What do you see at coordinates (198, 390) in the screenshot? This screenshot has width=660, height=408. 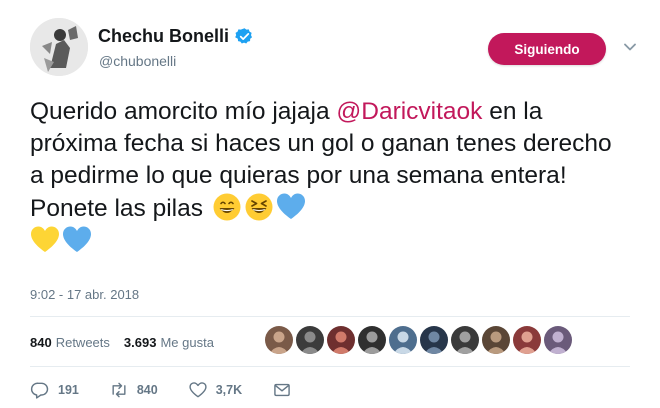 I see `heart-icon` at bounding box center [198, 390].